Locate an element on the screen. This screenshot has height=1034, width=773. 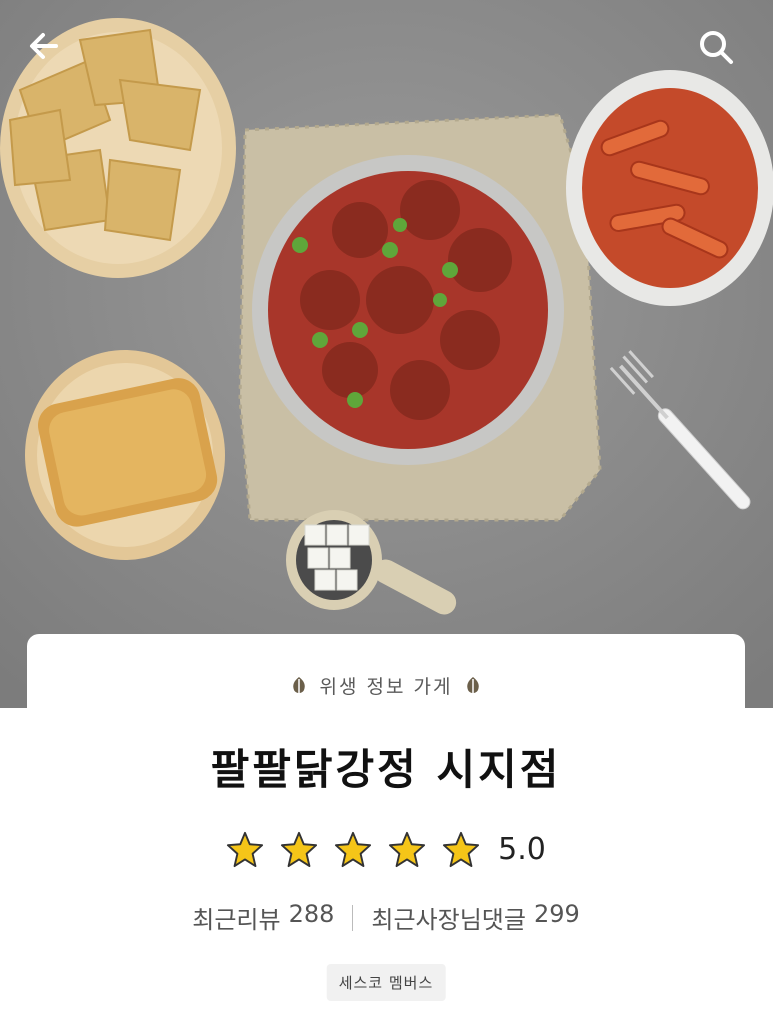
back-button is located at coordinates (52, 54).